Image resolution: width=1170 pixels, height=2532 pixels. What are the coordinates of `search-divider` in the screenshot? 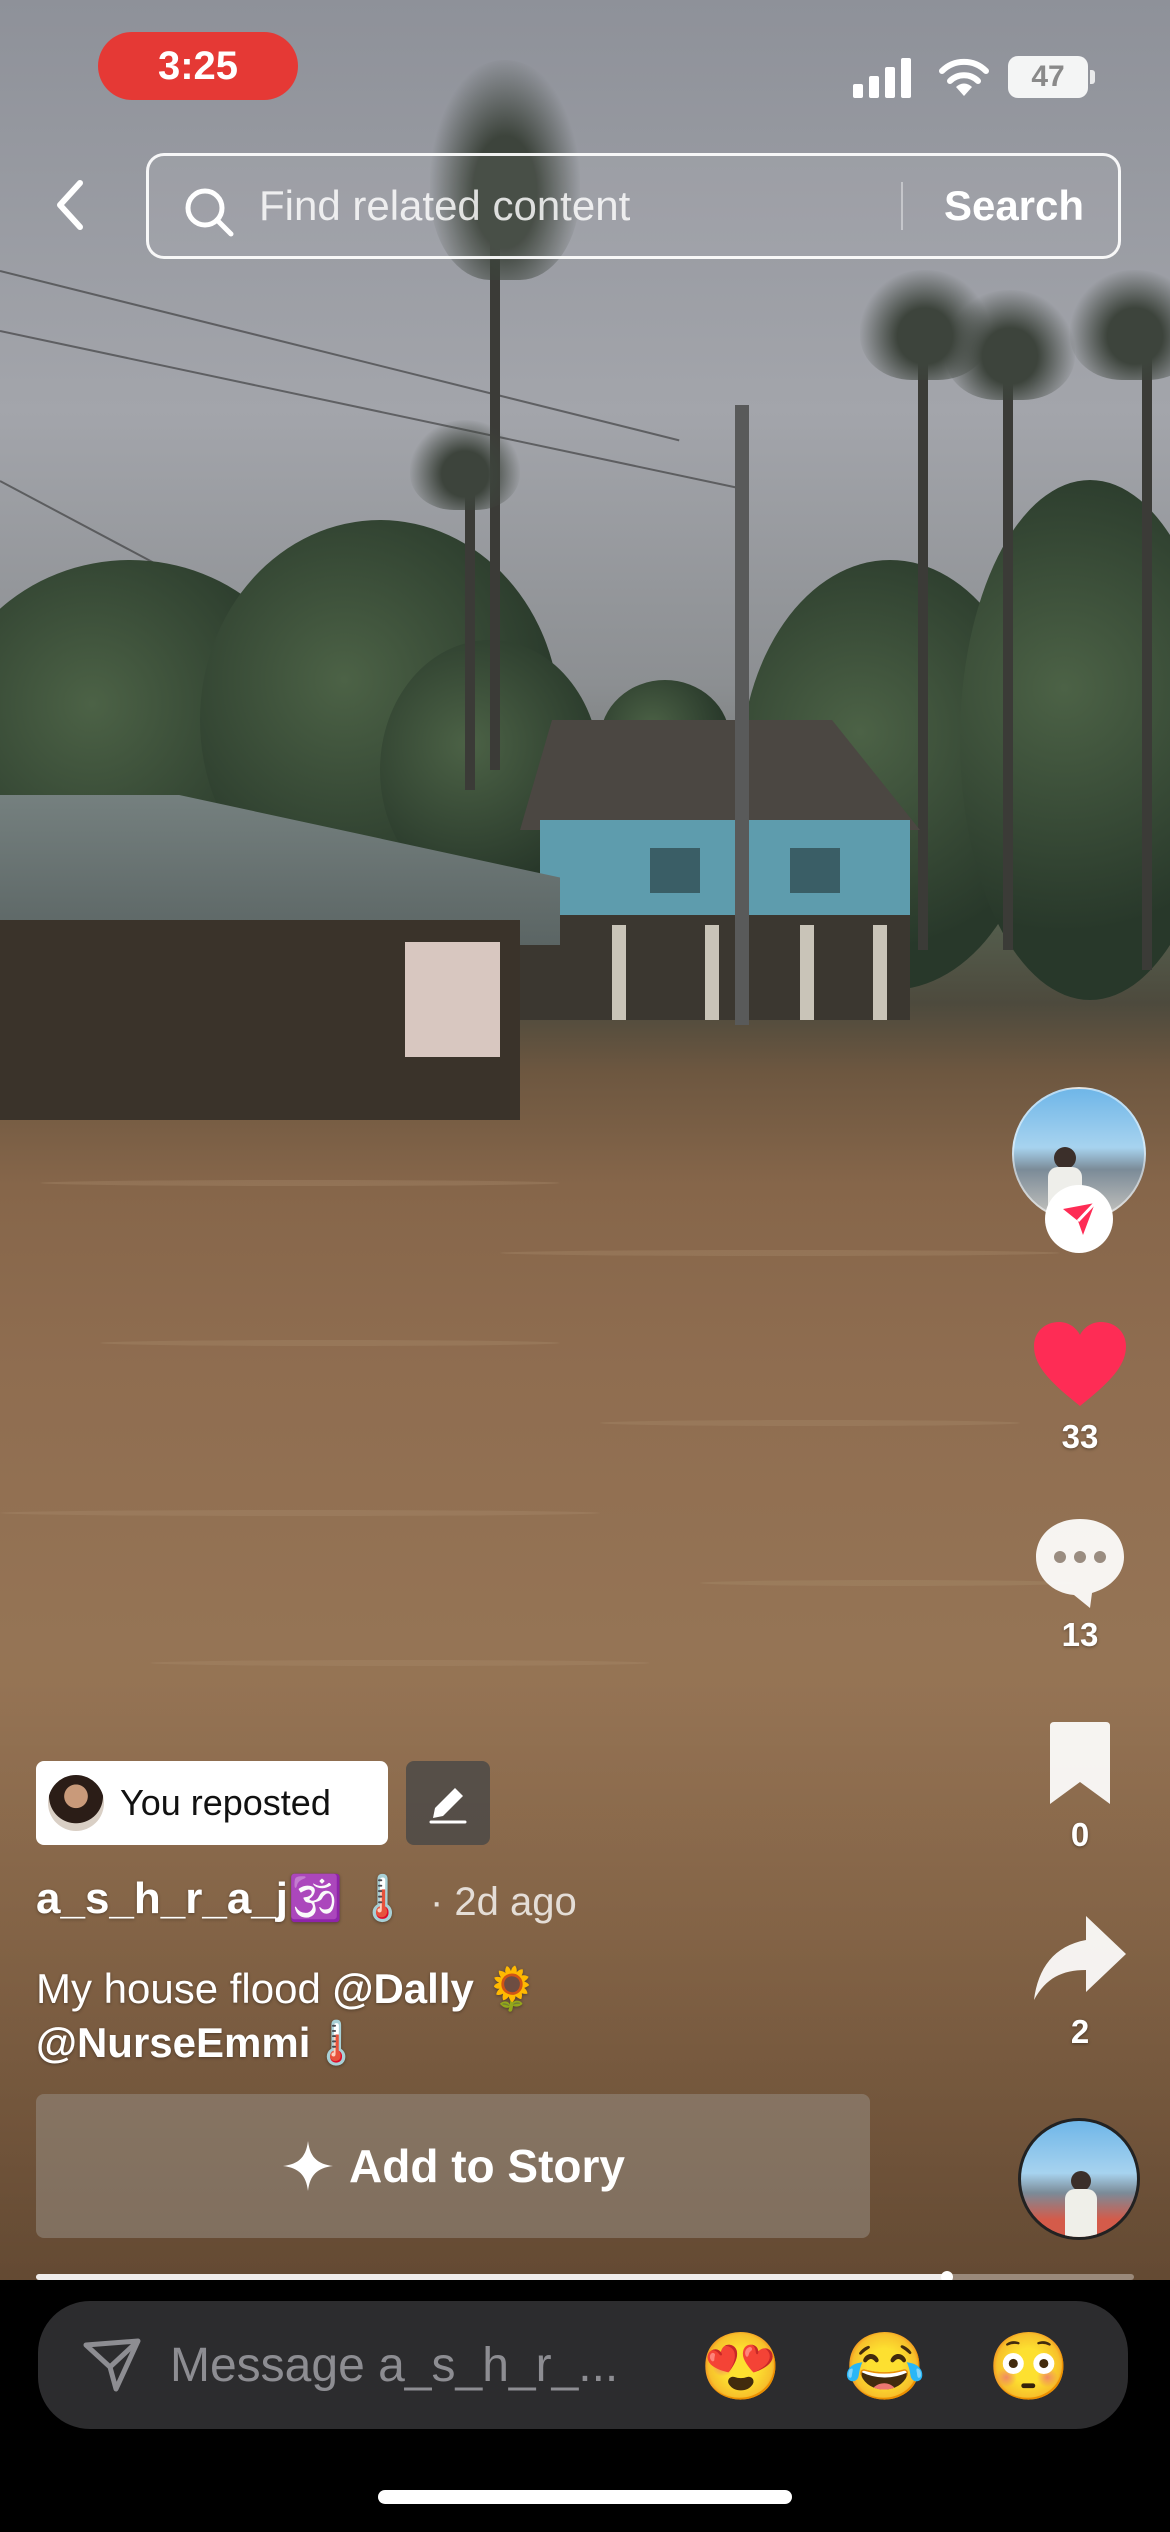 It's located at (902, 206).